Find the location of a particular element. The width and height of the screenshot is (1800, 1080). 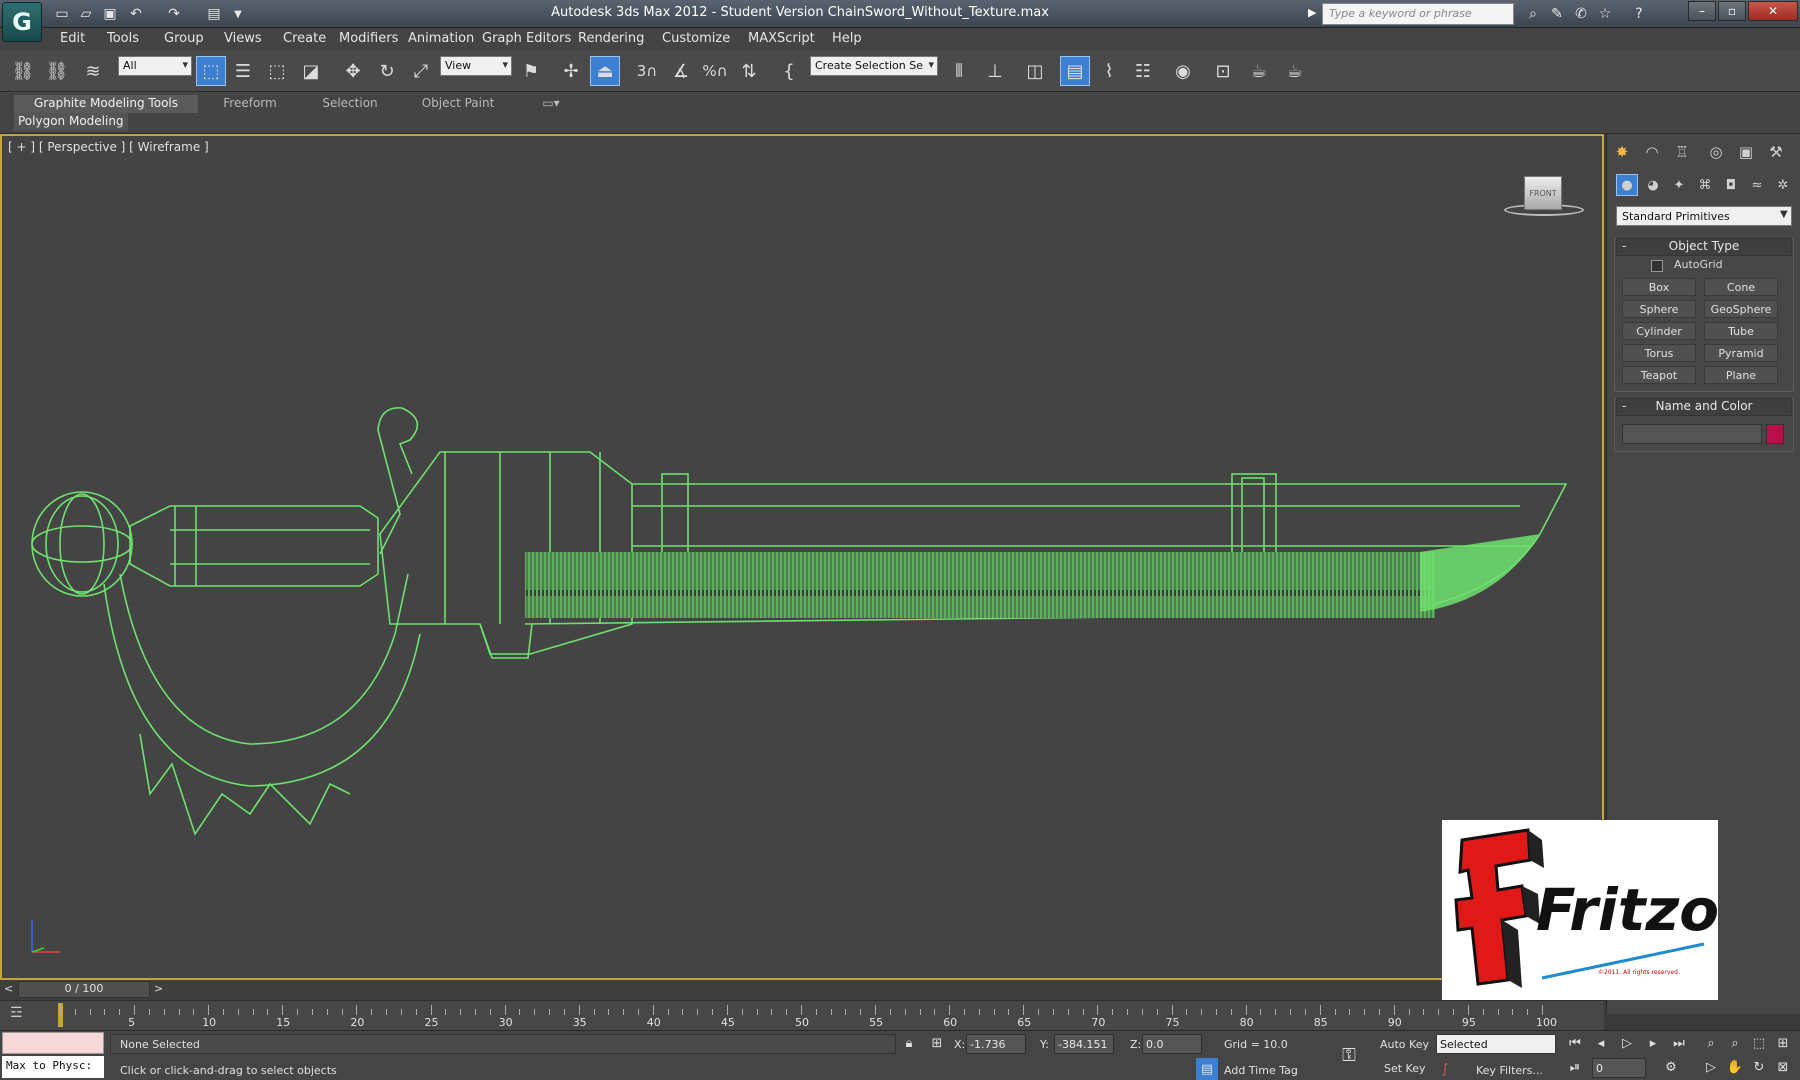

tab-object-paint: Object Paint is located at coordinates (458, 104).